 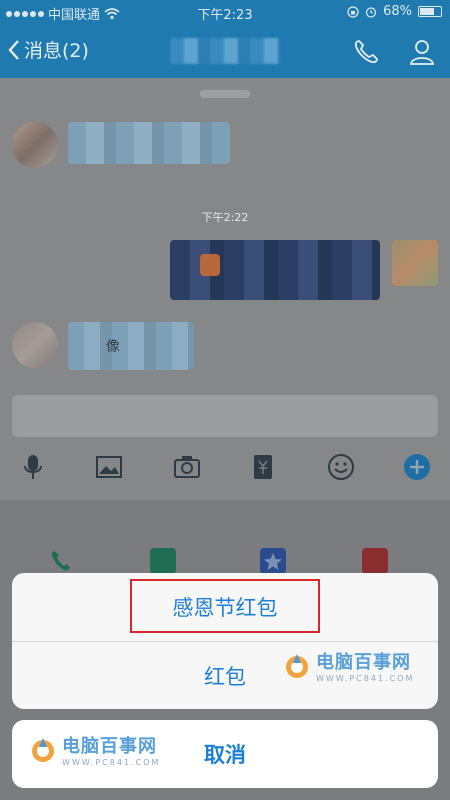 What do you see at coordinates (56, 51) in the screenshot?
I see `back-label: 消息(2)` at bounding box center [56, 51].